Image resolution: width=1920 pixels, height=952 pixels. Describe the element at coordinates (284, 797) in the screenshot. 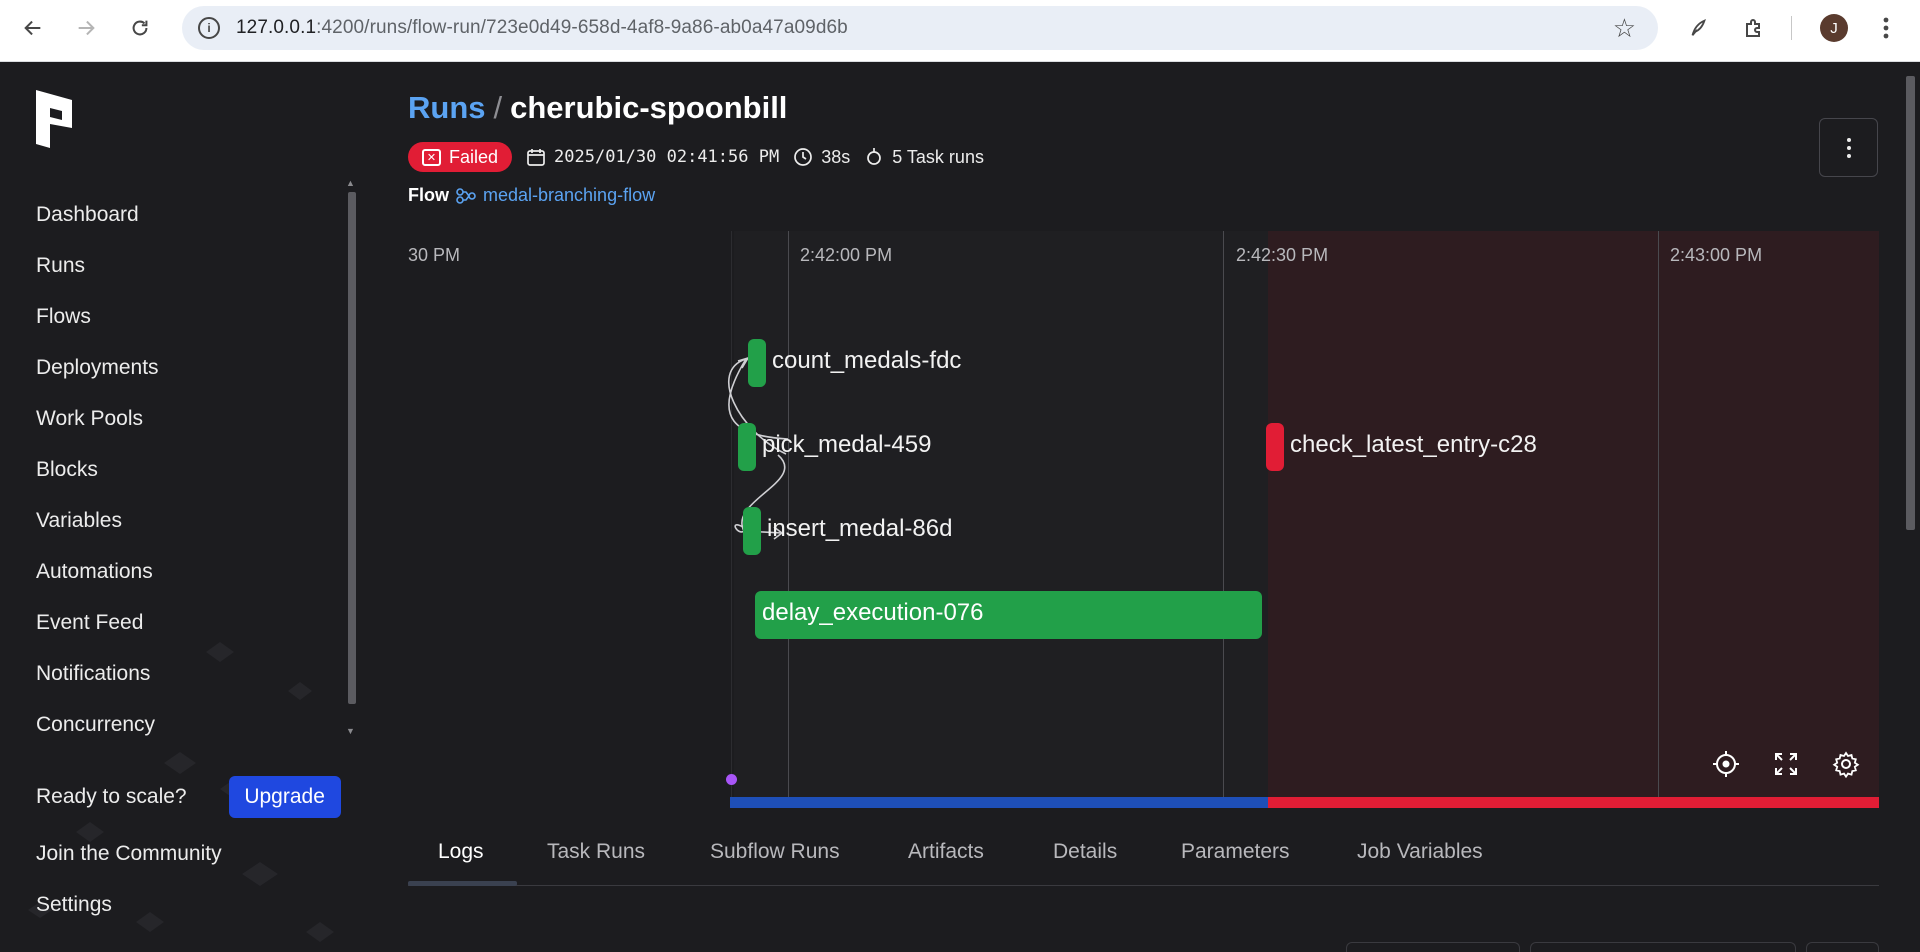

I see `upgrade-button: Upgrade` at that location.